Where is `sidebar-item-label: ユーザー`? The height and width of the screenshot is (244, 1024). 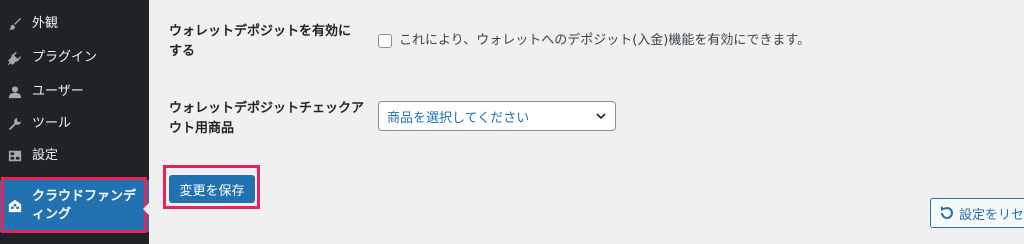 sidebar-item-label: ユーザー is located at coordinates (58, 91).